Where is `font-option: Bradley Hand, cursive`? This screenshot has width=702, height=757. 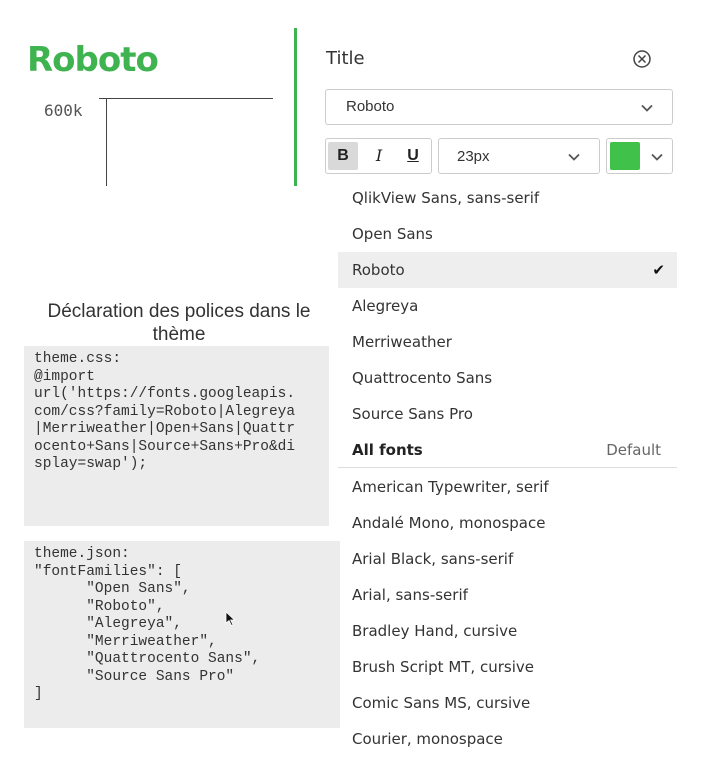 font-option: Bradley Hand, cursive is located at coordinates (507, 631).